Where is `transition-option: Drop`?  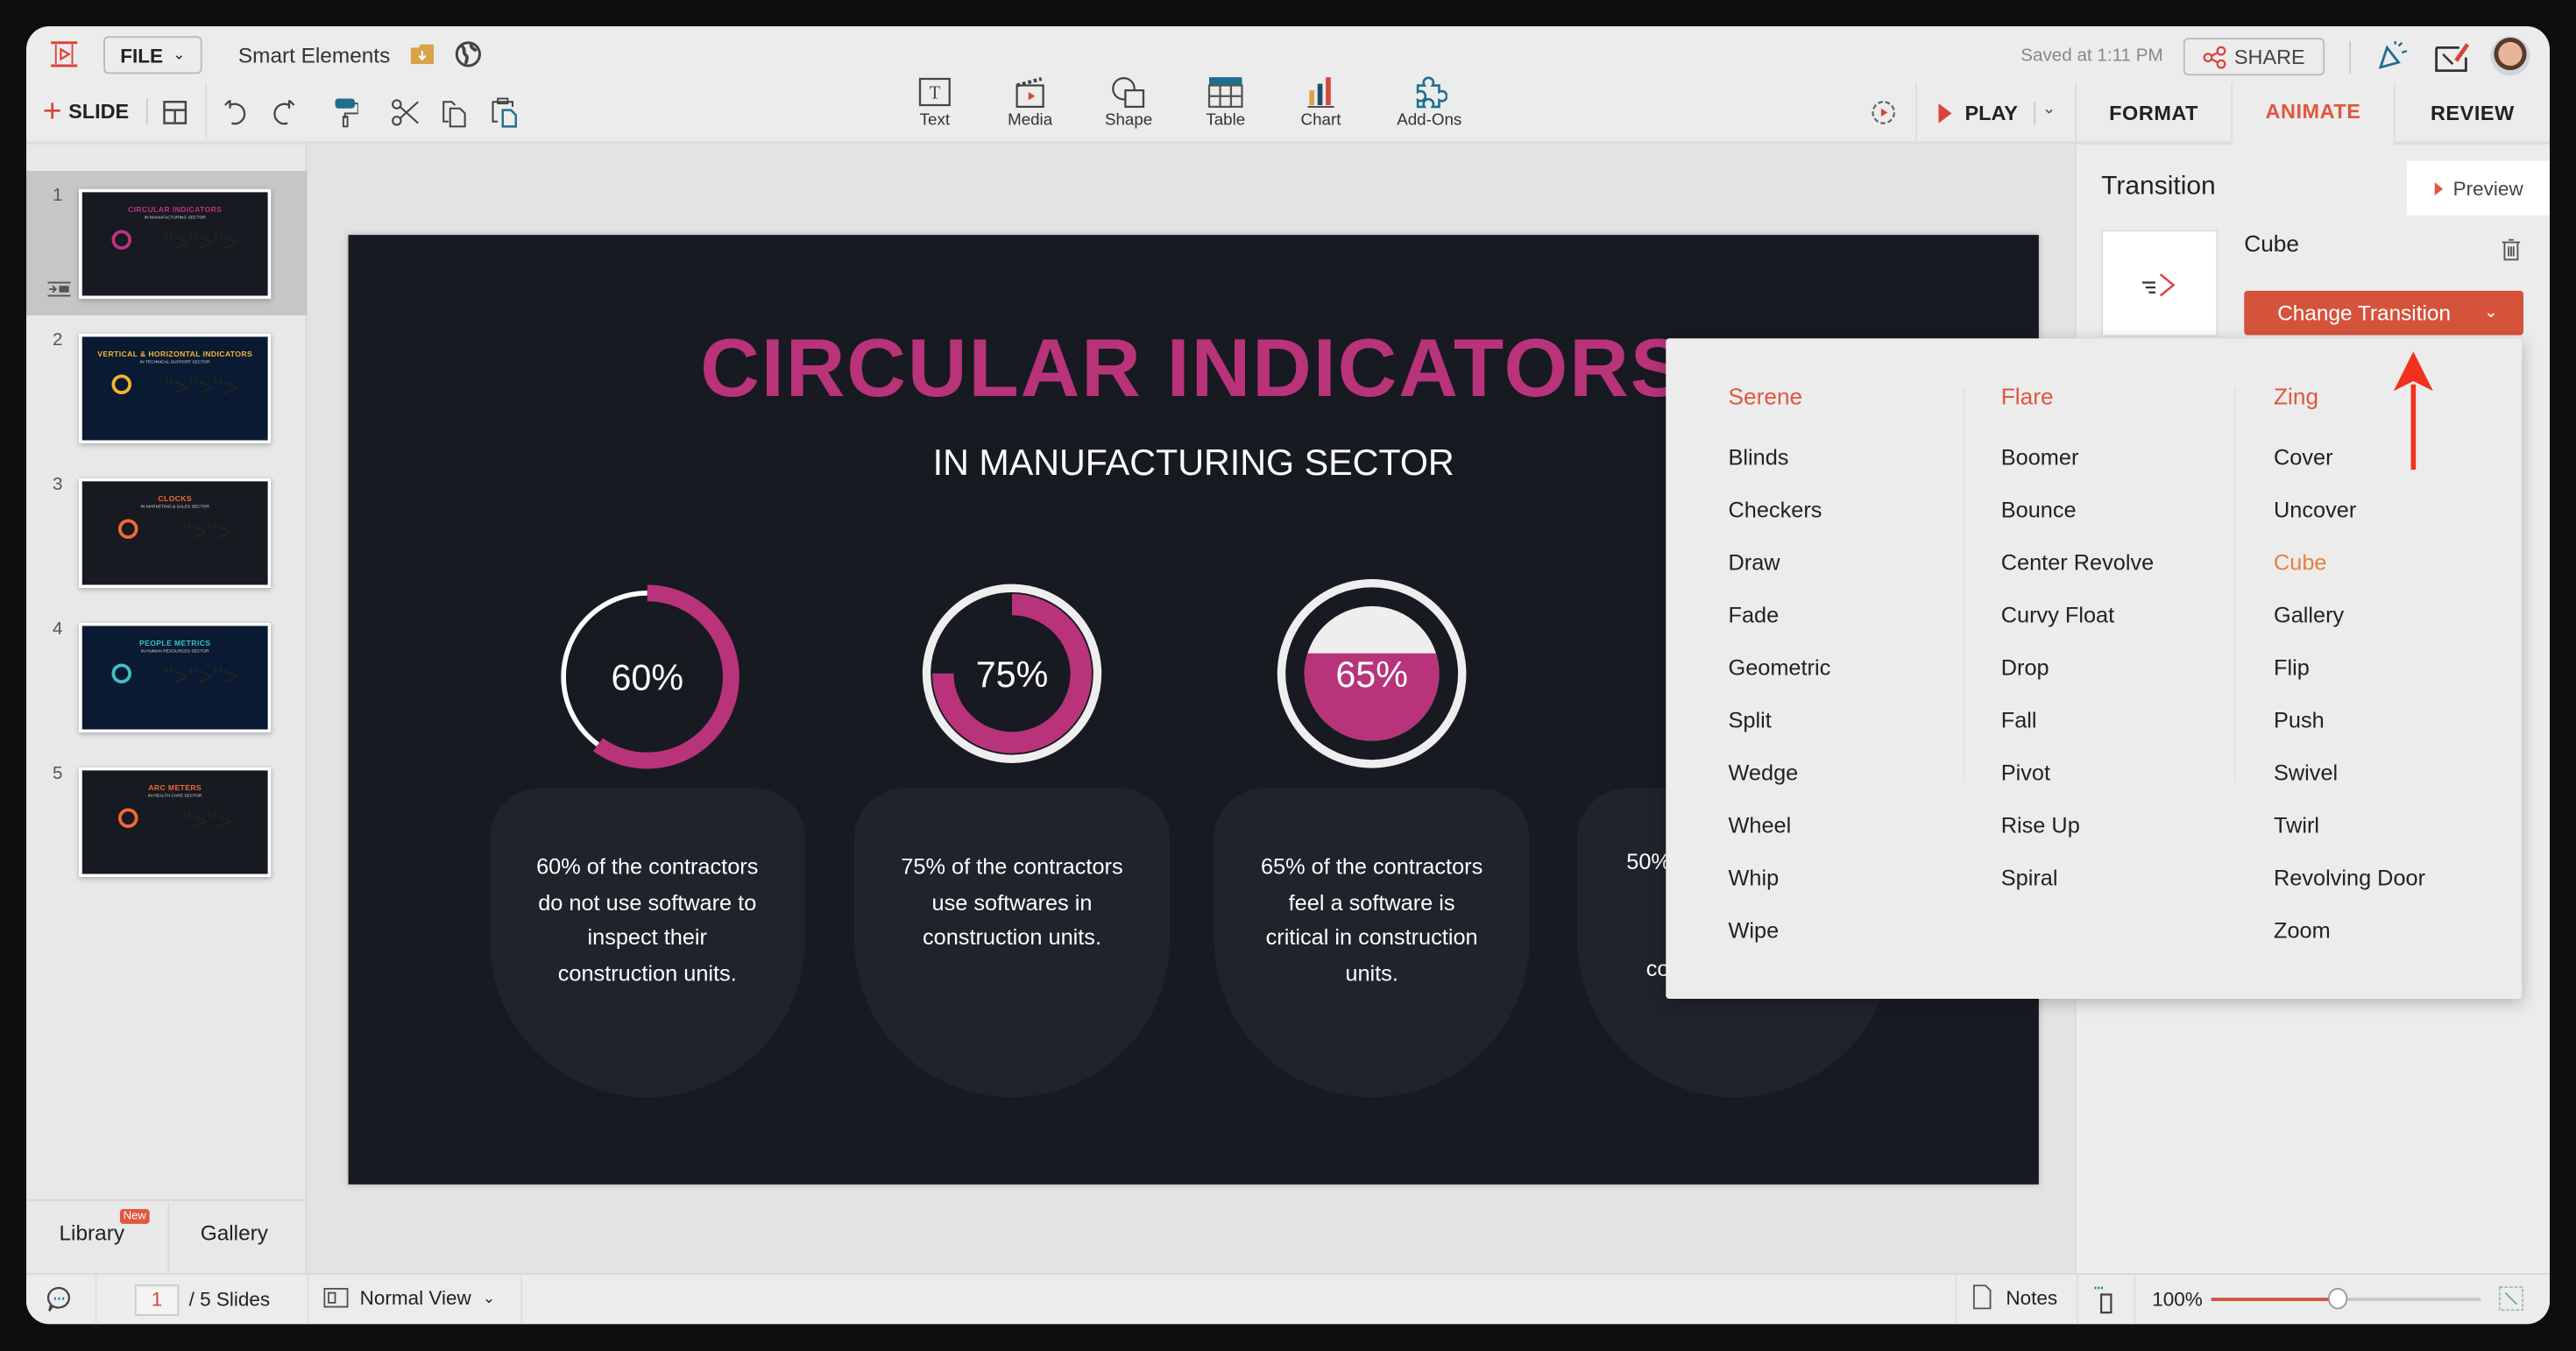
transition-option: Drop is located at coordinates (2025, 667).